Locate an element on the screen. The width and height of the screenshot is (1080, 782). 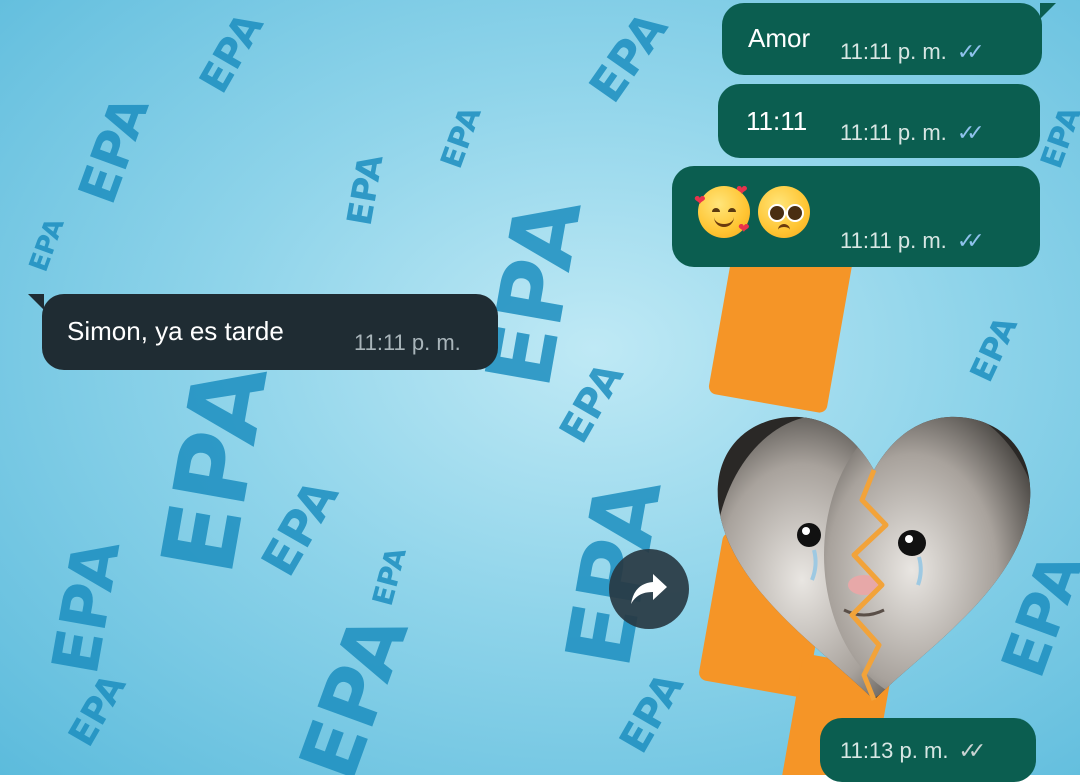
message-text: Amor is located at coordinates (779, 38).